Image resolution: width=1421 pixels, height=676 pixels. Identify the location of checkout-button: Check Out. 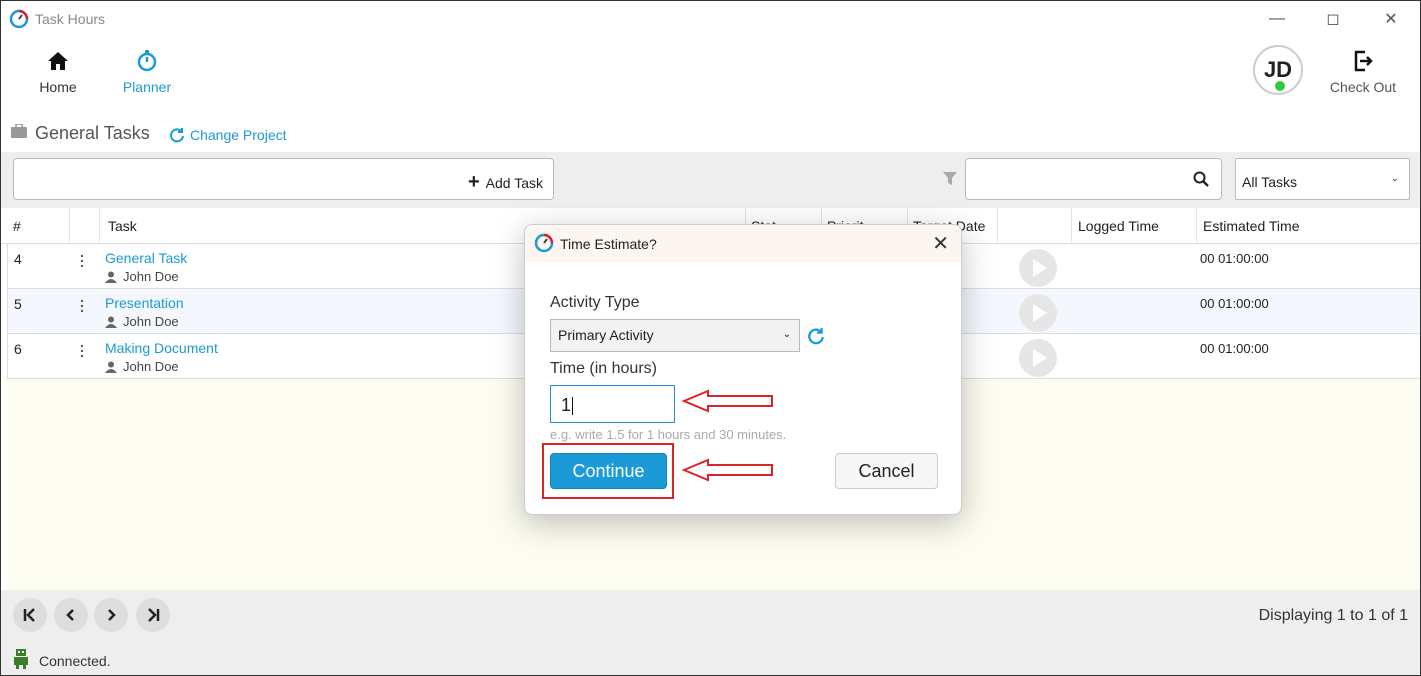
(1363, 72).